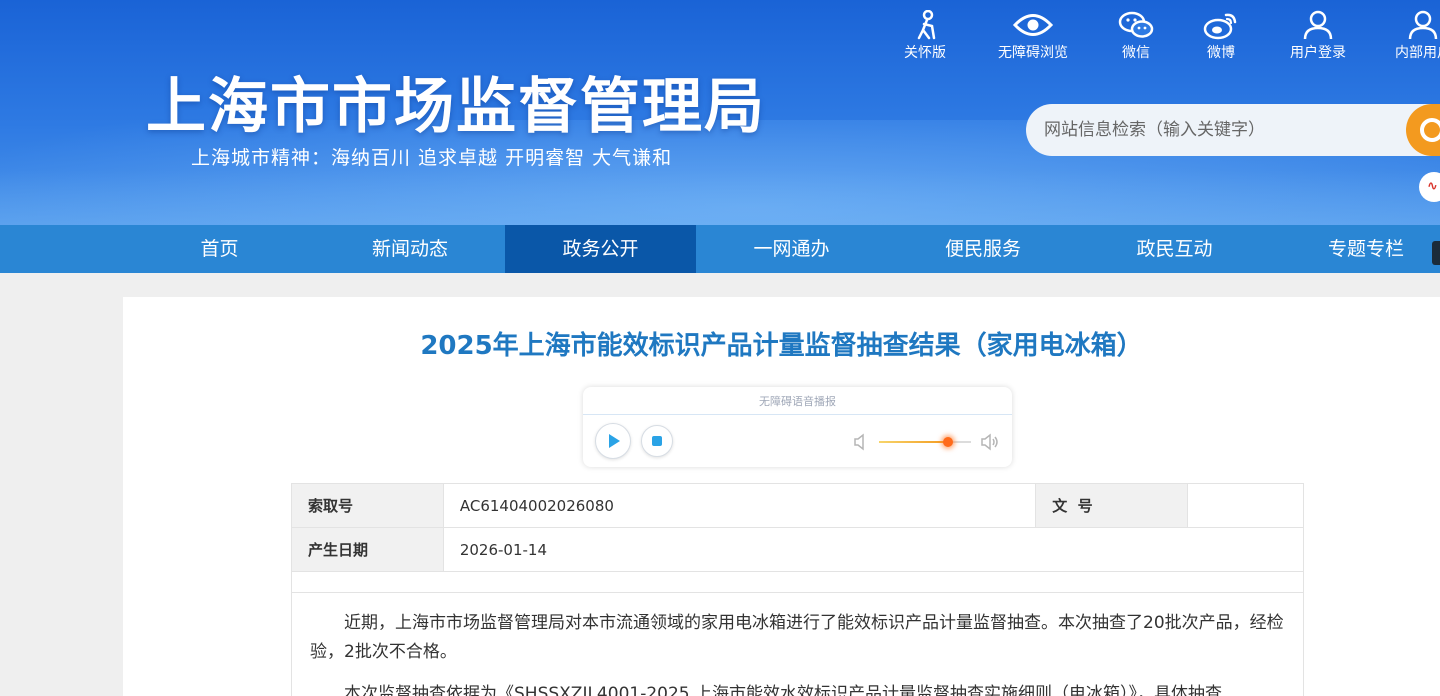 This screenshot has width=1440, height=696. Describe the element at coordinates (367, 505) in the screenshot. I see `index-no-label: 索取号` at that location.